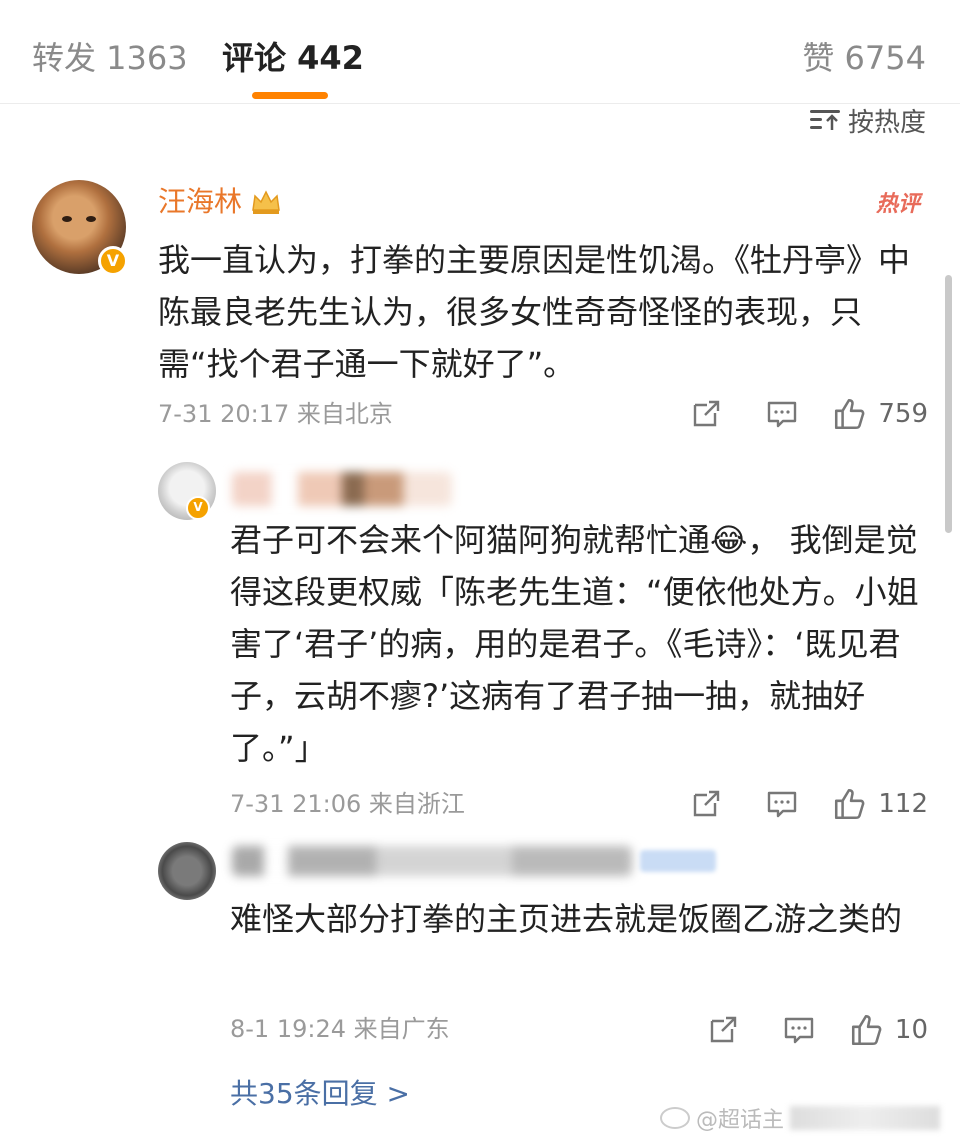 This screenshot has width=960, height=1144. Describe the element at coordinates (416, 804) in the screenshot. I see `reply-location: 来自浙江` at that location.